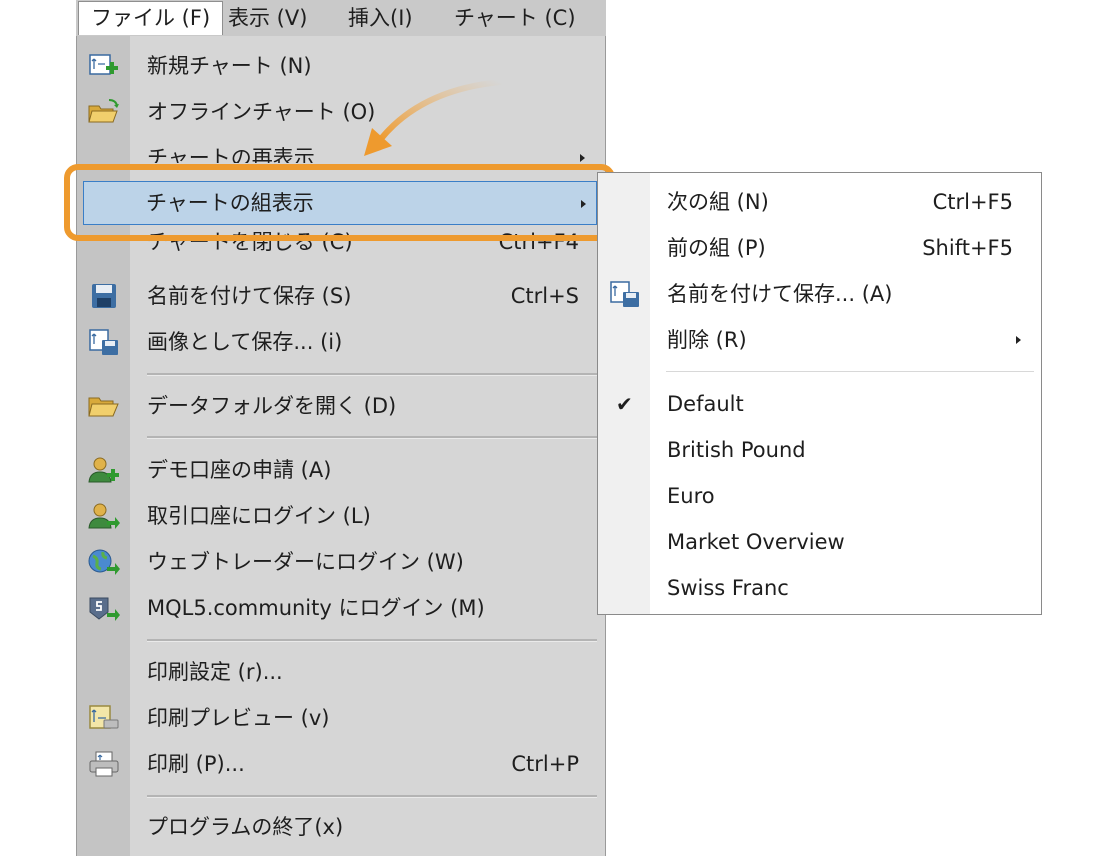 The image size is (1100, 856). I want to click on mql5-login-icon, so click(104, 608).